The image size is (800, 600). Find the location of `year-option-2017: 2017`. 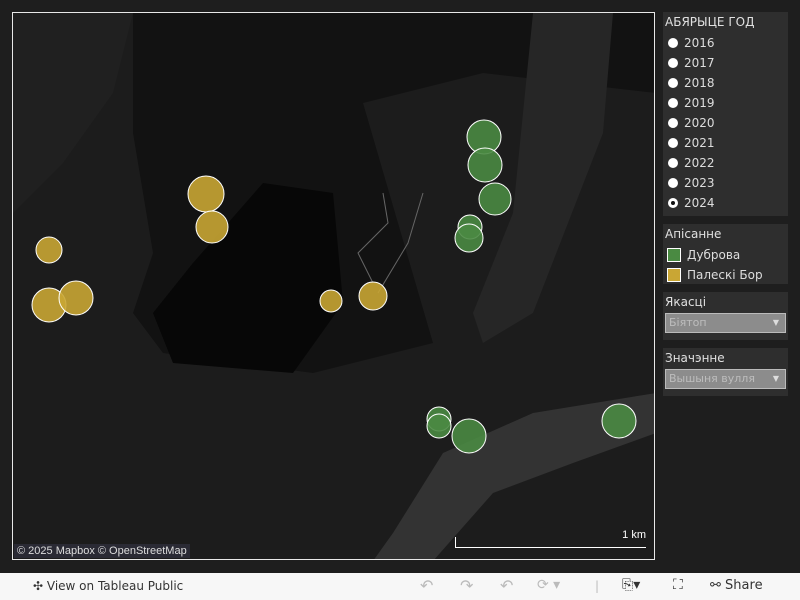

year-option-2017: 2017 is located at coordinates (725, 63).